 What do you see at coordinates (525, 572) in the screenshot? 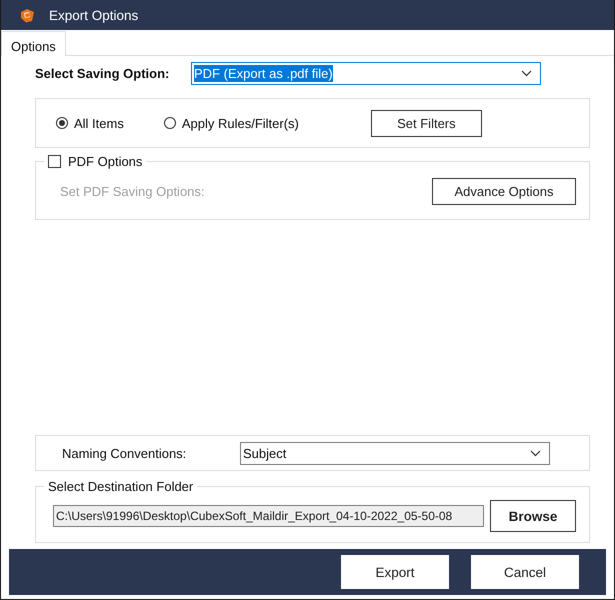
I see `cancel-button: Cancel` at bounding box center [525, 572].